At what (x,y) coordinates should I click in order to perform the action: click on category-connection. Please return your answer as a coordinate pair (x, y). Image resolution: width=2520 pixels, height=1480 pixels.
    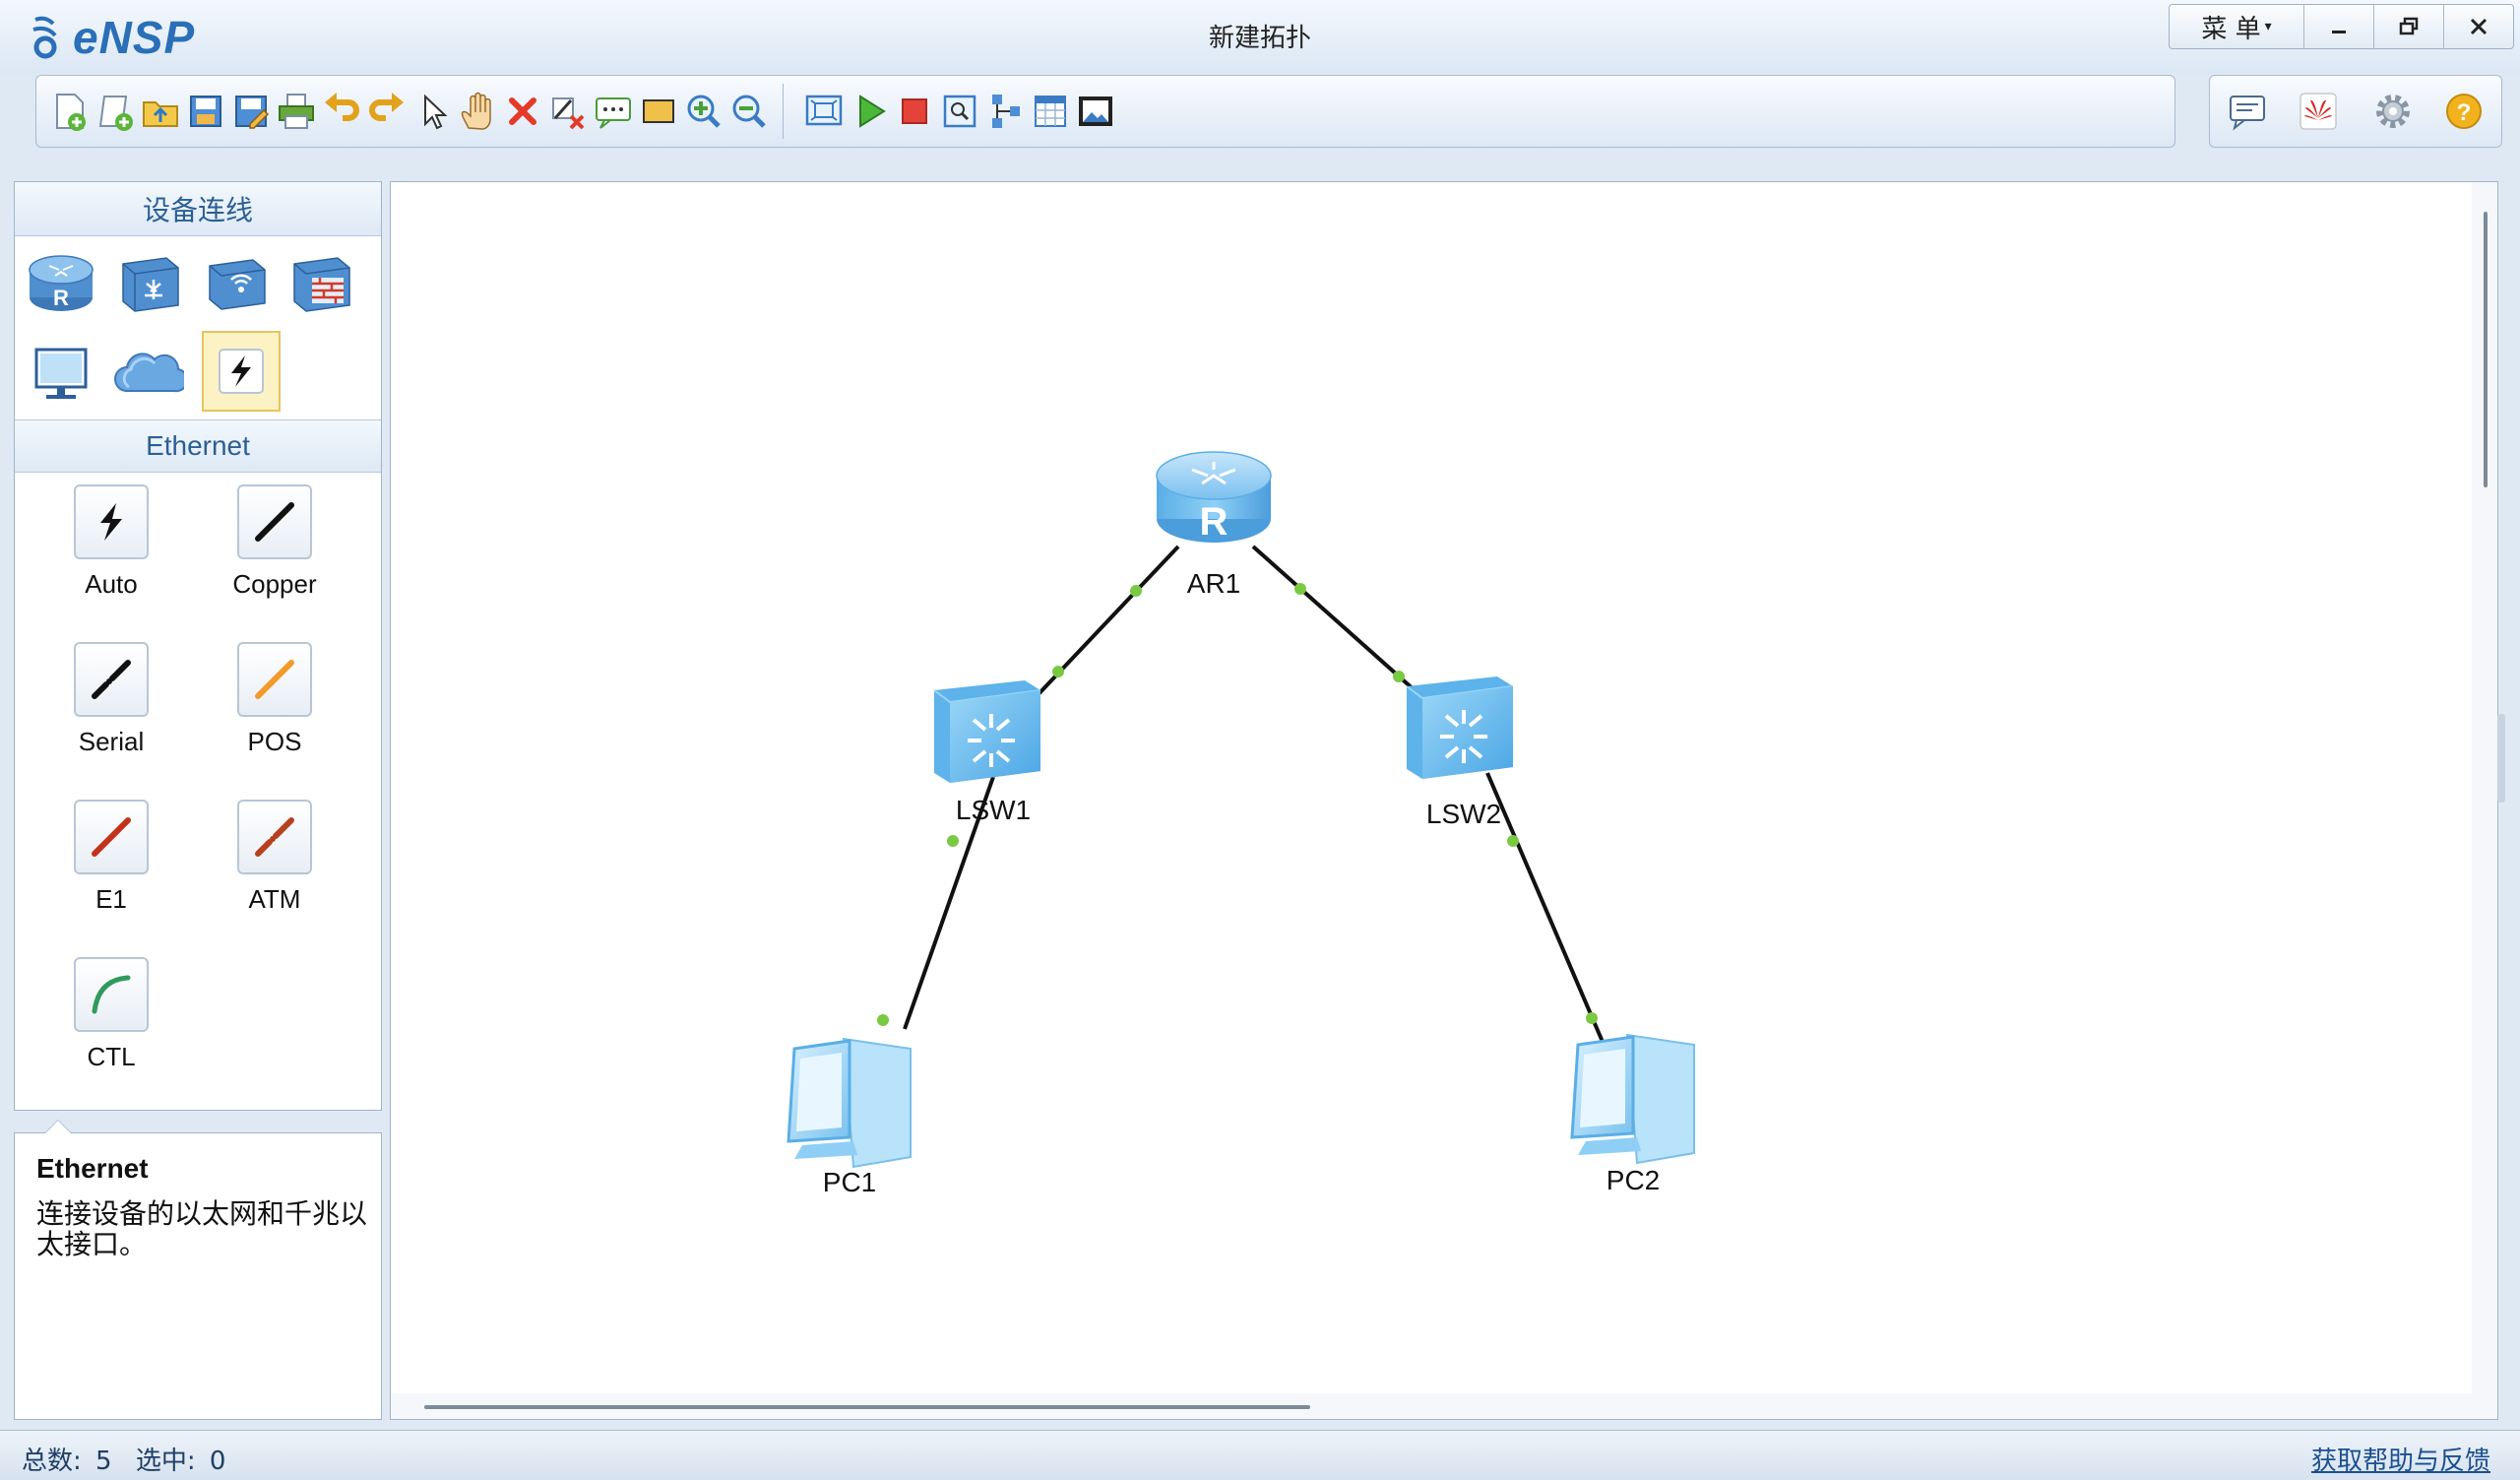
    Looking at the image, I should click on (241, 371).